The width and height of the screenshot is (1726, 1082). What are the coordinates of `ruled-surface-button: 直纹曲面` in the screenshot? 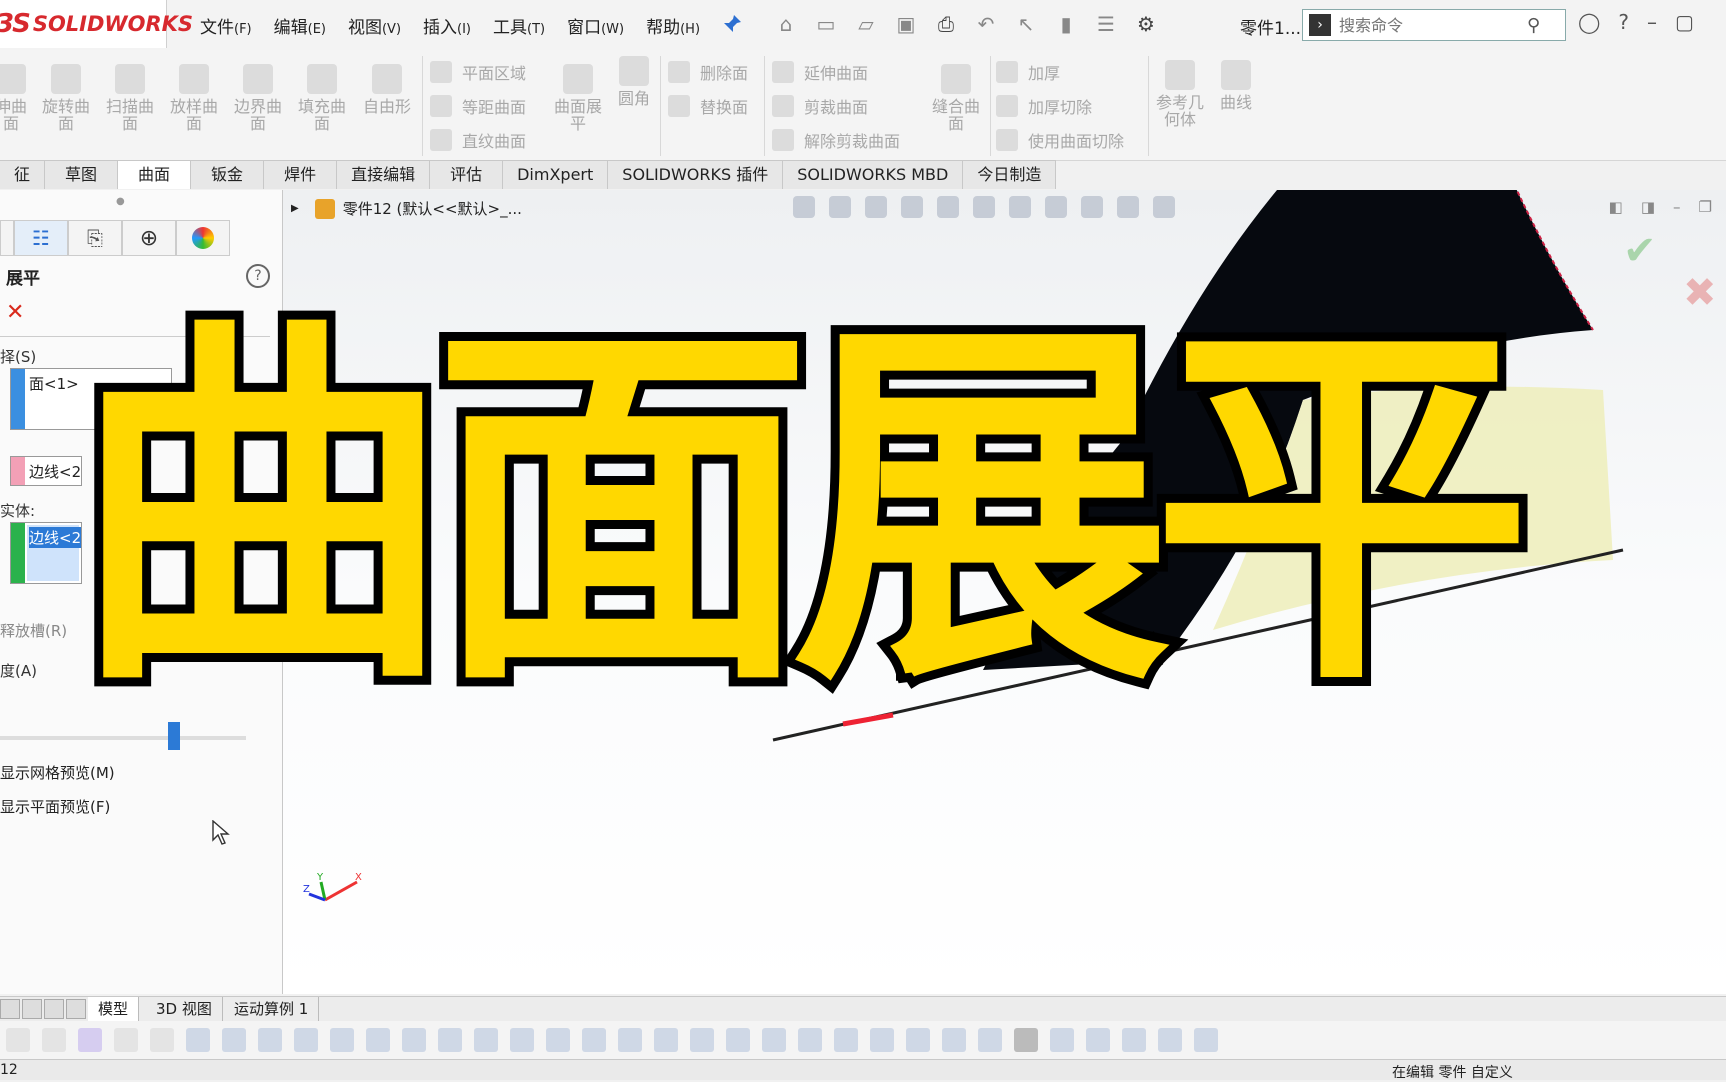 It's located at (478, 140).